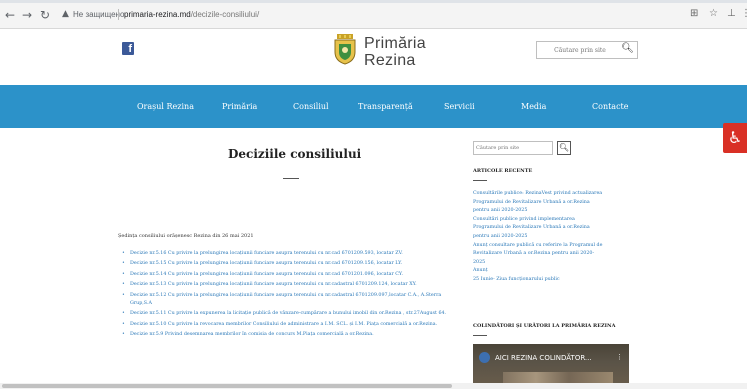 The width and height of the screenshot is (747, 389). Describe the element at coordinates (731, 13) in the screenshot. I see `profile-icon: ⊥` at that location.